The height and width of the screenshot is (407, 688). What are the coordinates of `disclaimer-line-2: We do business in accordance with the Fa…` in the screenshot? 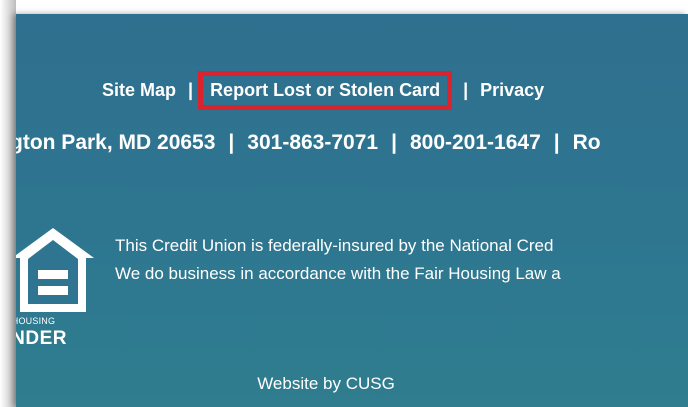 It's located at (338, 273).